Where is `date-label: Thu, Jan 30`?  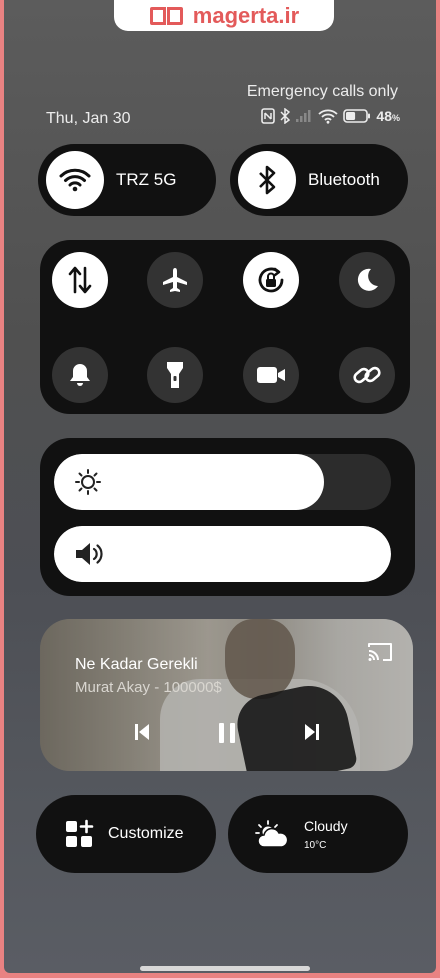
date-label: Thu, Jan 30 is located at coordinates (88, 118).